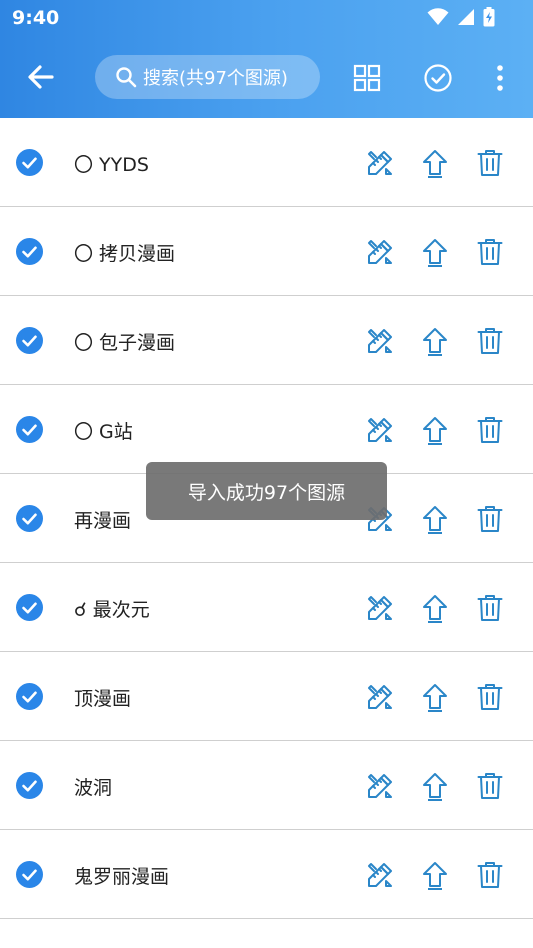 The height and width of the screenshot is (948, 533). I want to click on status-icons, so click(461, 17).